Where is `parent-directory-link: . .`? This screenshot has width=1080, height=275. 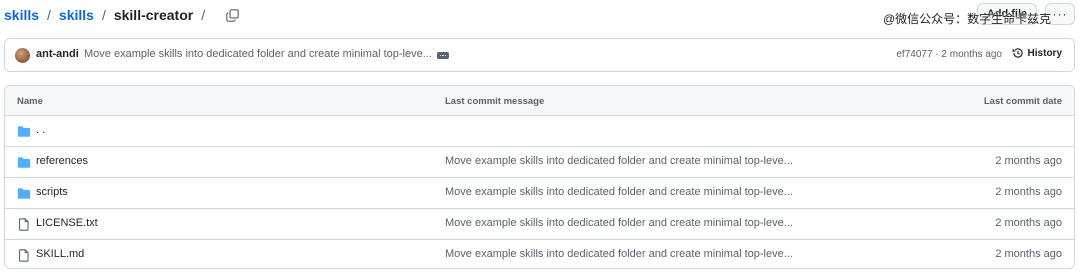 parent-directory-link: . . is located at coordinates (40, 130).